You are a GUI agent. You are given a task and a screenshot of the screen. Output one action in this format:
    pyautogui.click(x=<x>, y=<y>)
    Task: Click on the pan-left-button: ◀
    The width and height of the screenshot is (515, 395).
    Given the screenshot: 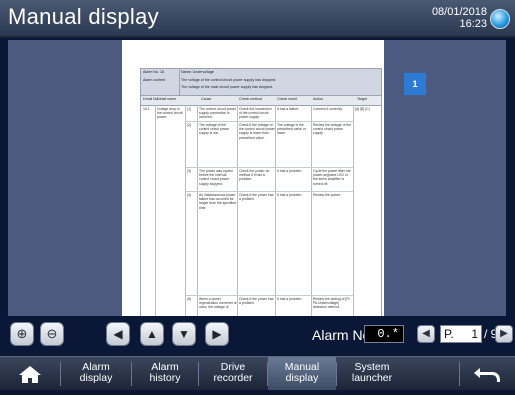 What is the action you would take?
    pyautogui.click(x=118, y=334)
    